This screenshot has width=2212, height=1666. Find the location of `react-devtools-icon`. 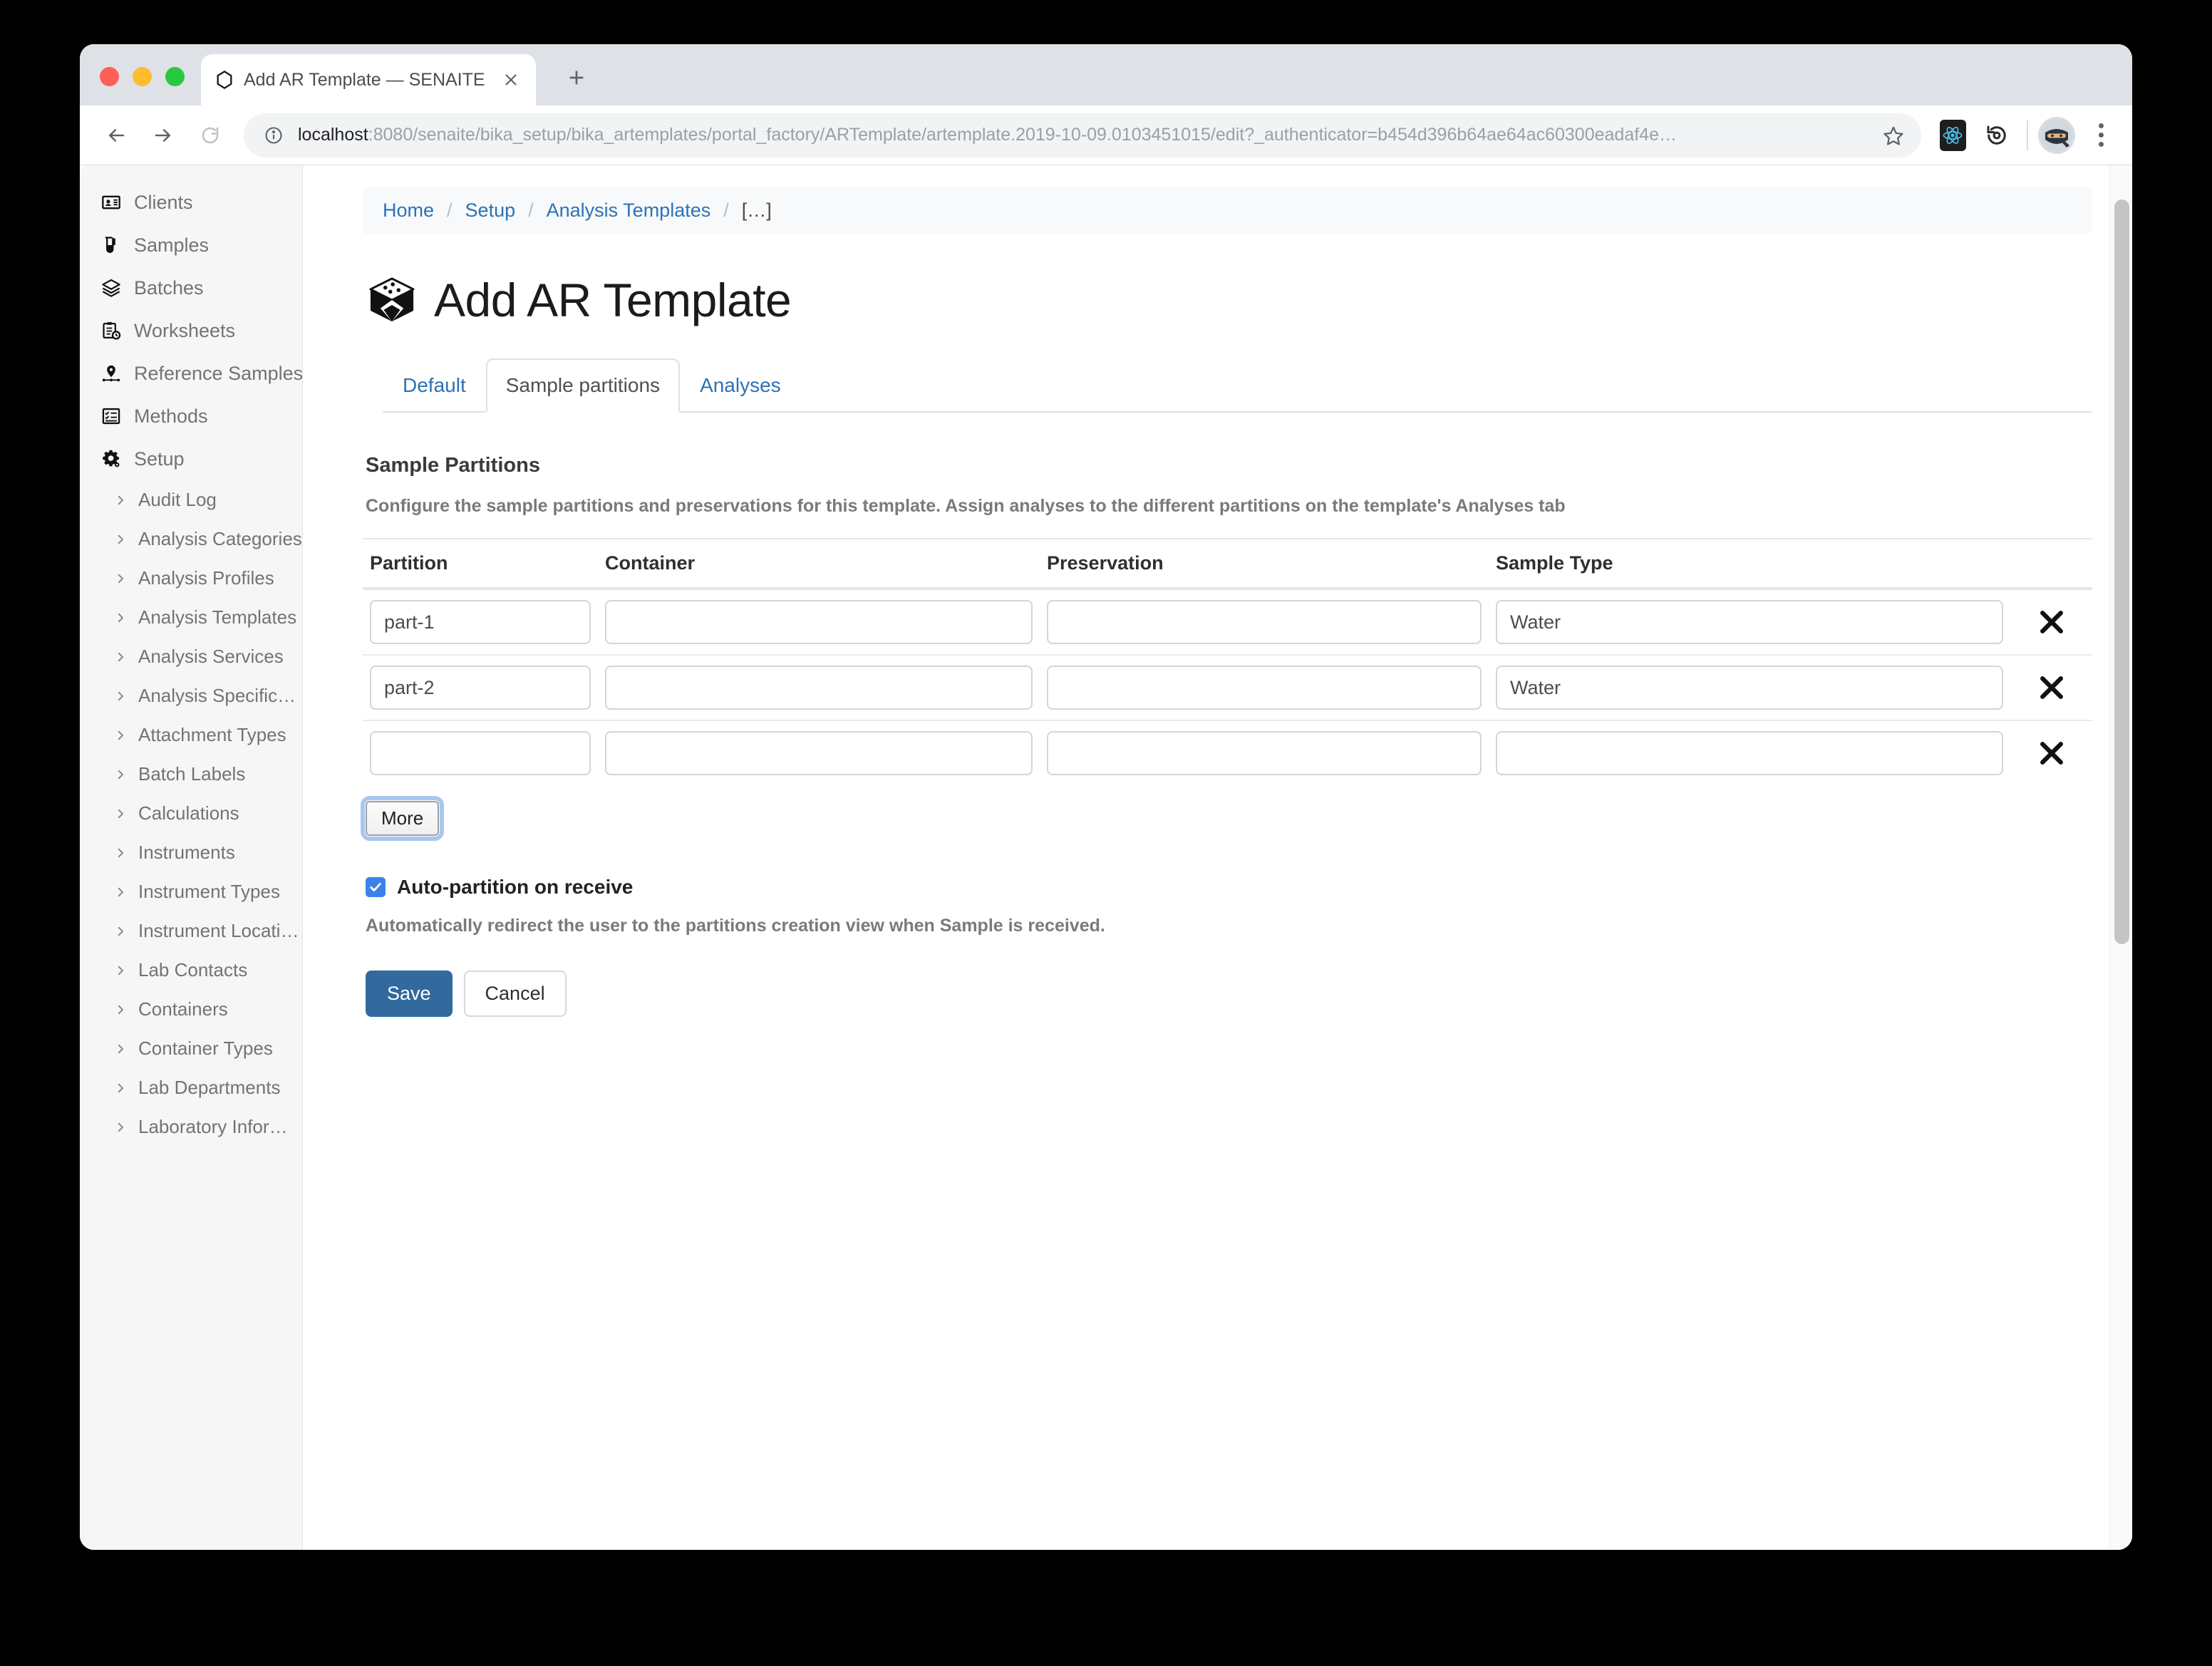

react-devtools-icon is located at coordinates (1953, 135).